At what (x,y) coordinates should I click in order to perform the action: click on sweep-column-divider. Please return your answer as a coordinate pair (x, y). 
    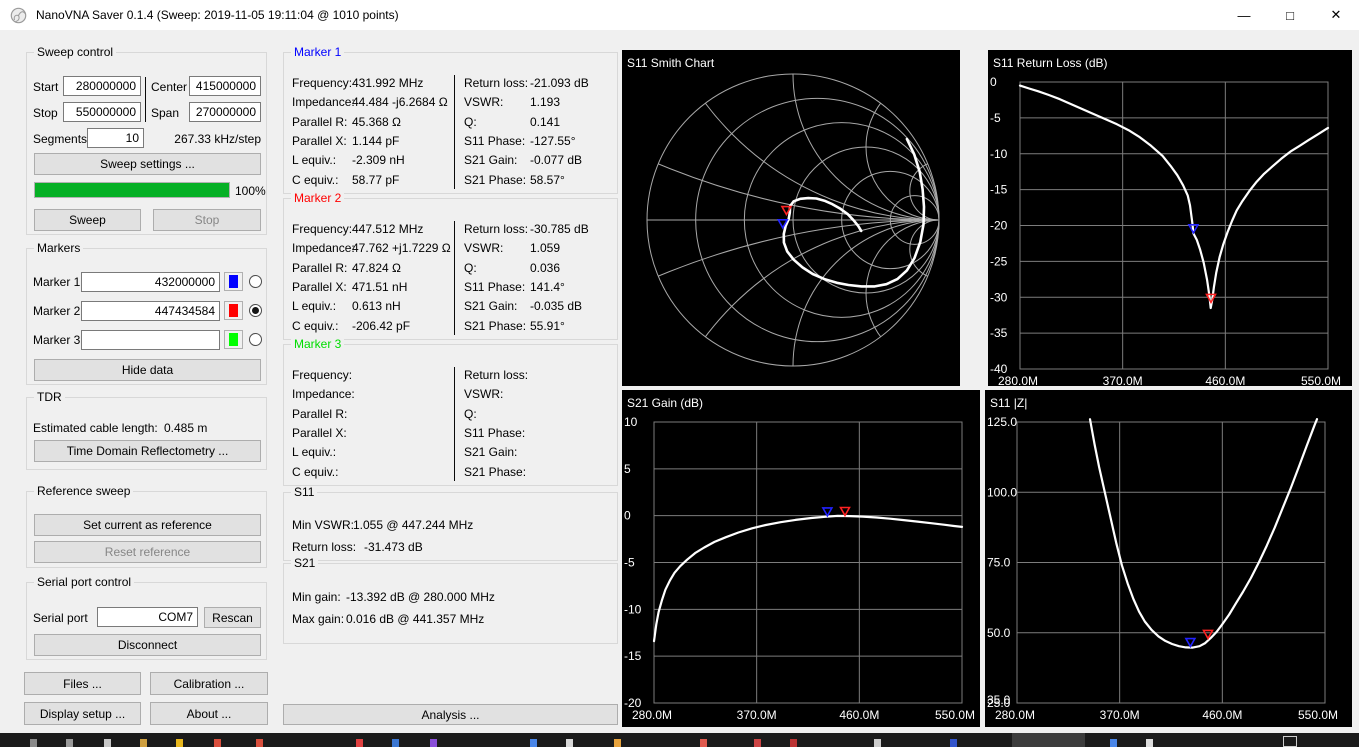
    Looking at the image, I should click on (145, 99).